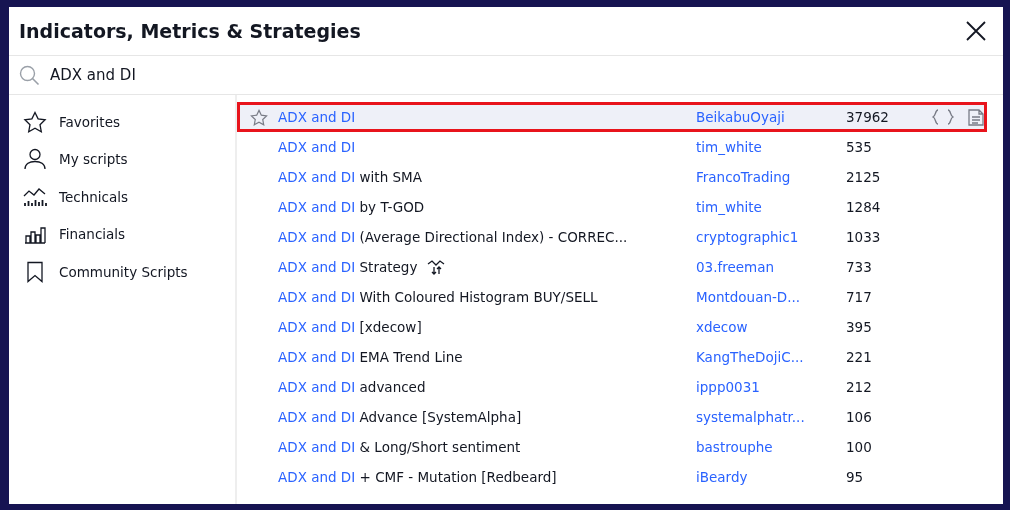 This screenshot has height=510, width=1010. Describe the element at coordinates (864, 237) in the screenshot. I see `likes-count: 1033` at that location.